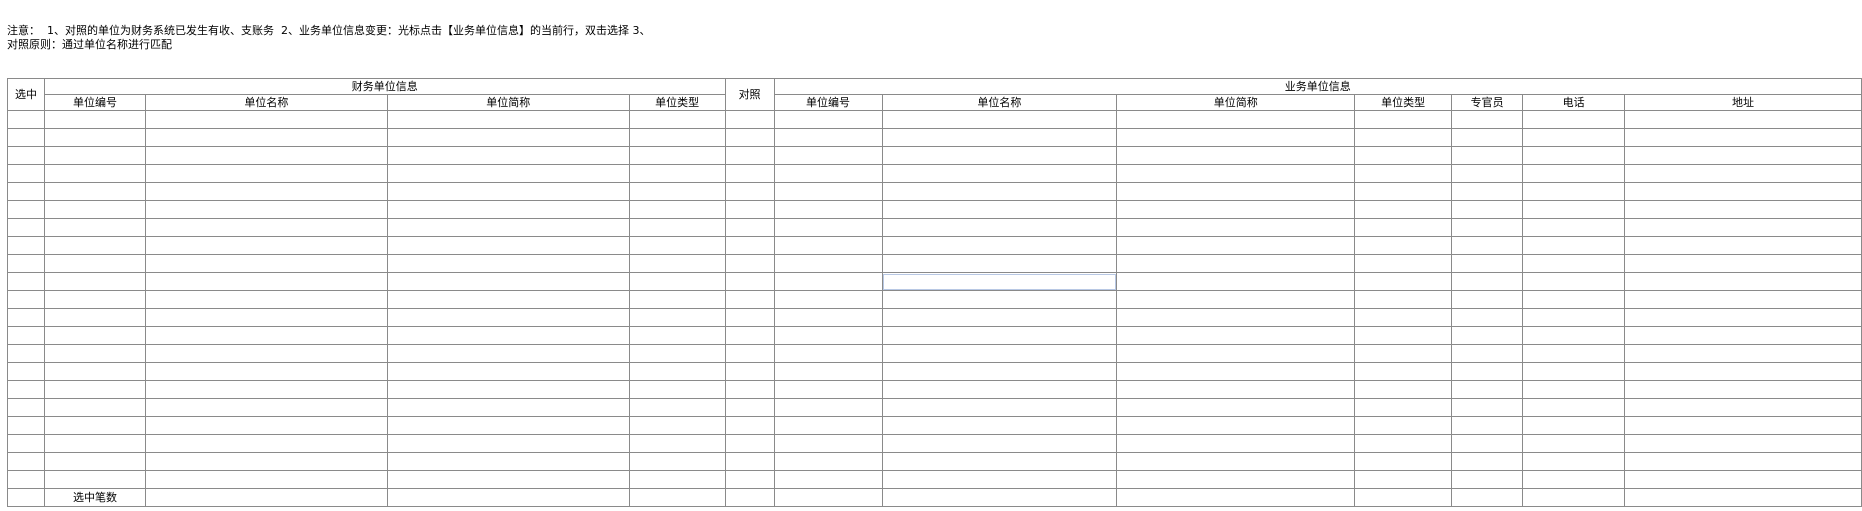 The width and height of the screenshot is (1862, 511). Describe the element at coordinates (1574, 102) in the screenshot. I see `business-col-phone: 电话` at that location.